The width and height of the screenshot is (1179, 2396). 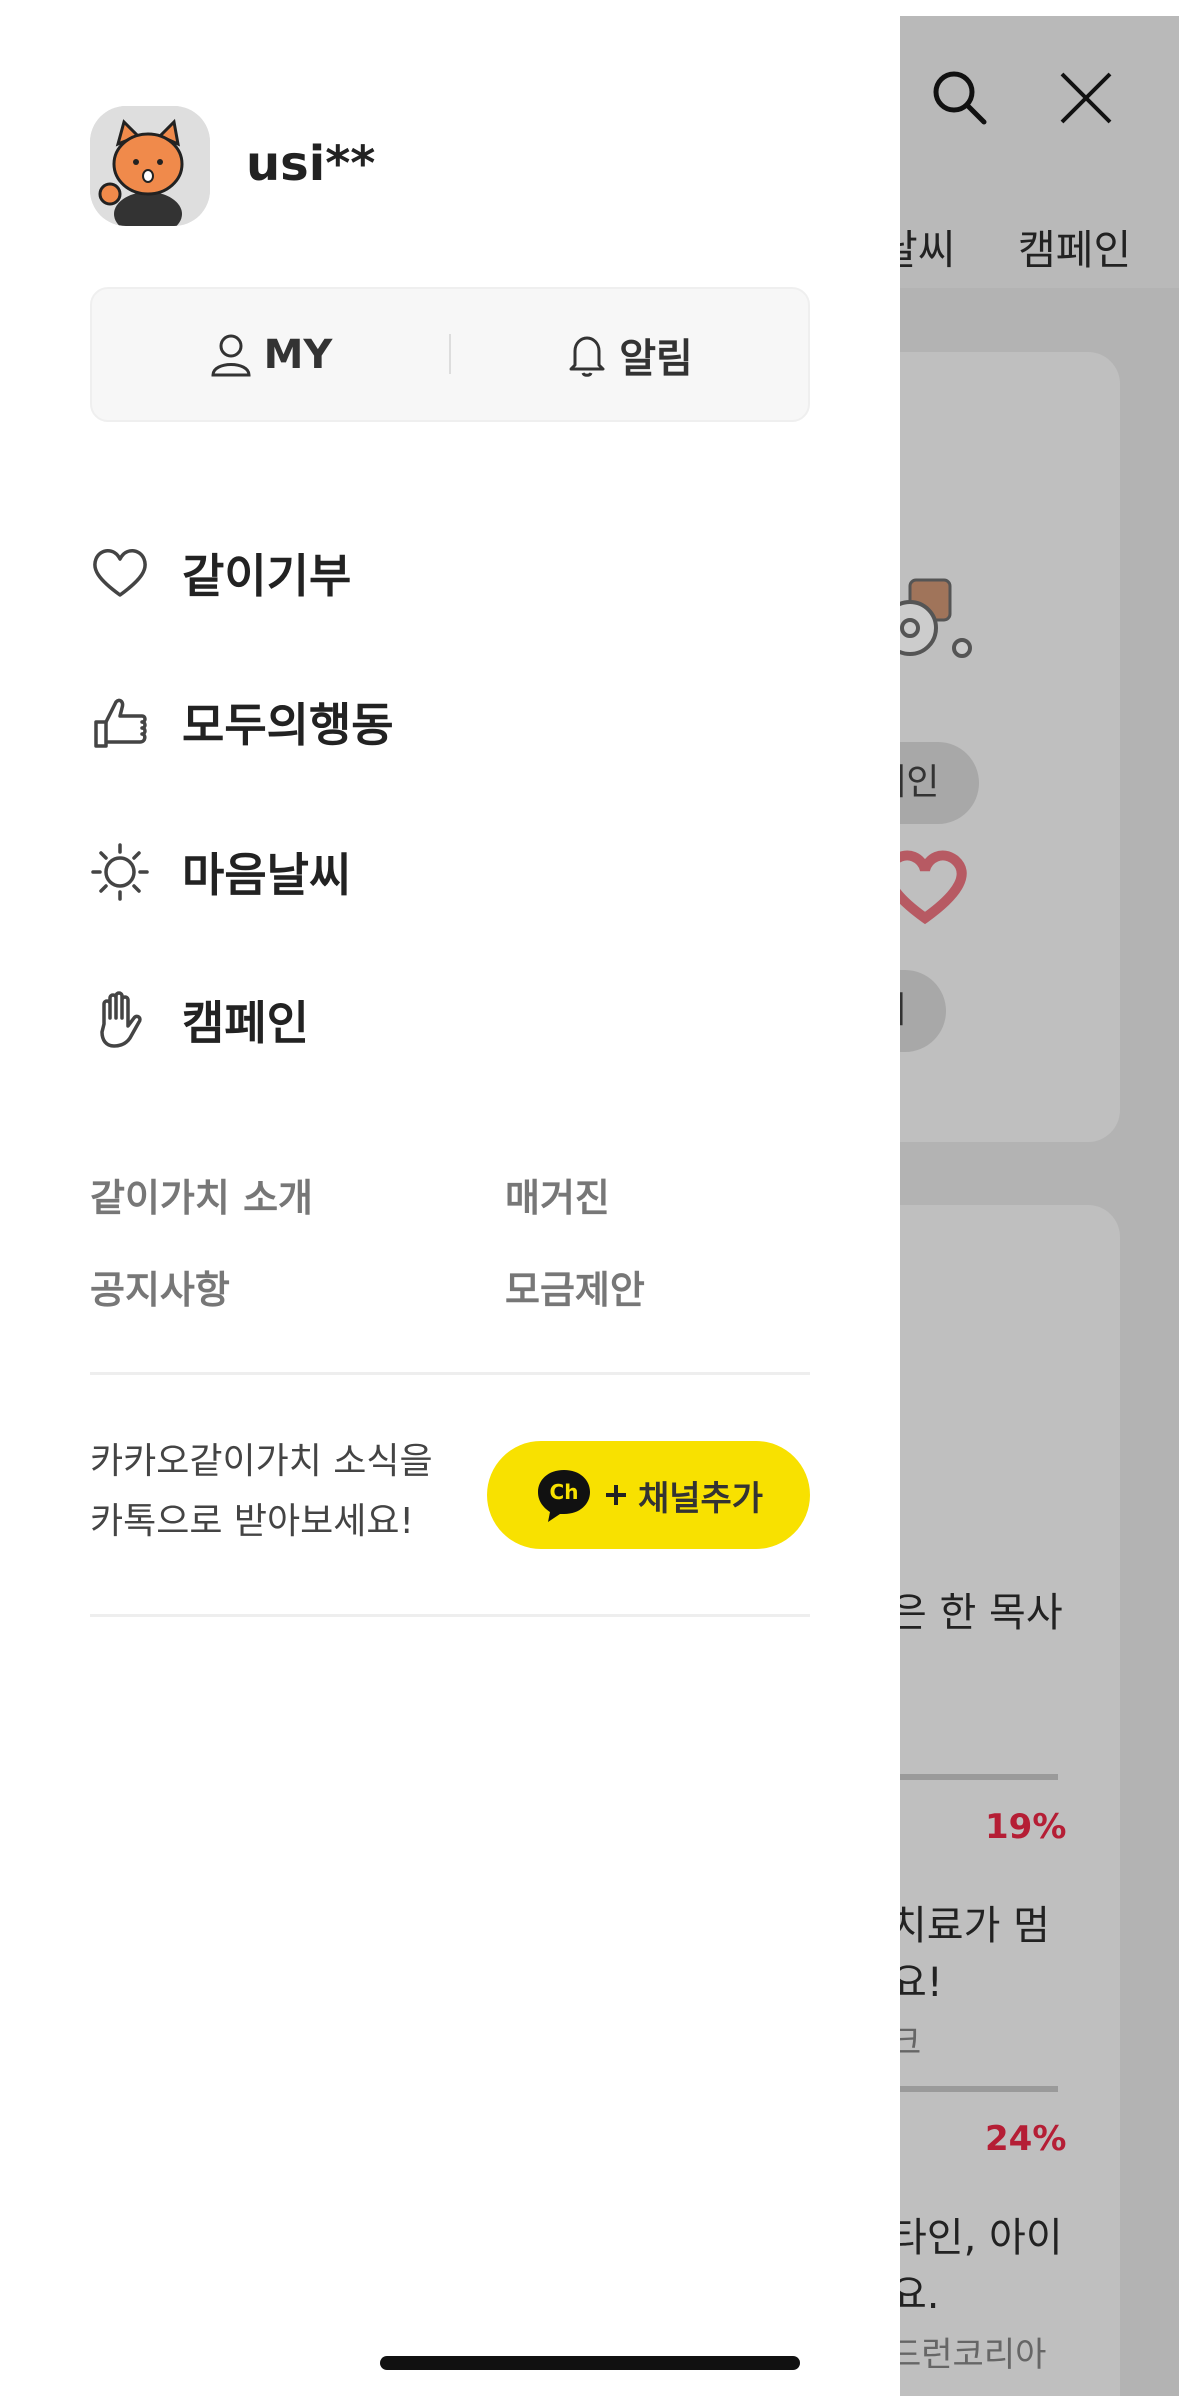 I want to click on avatar, so click(x=150, y=166).